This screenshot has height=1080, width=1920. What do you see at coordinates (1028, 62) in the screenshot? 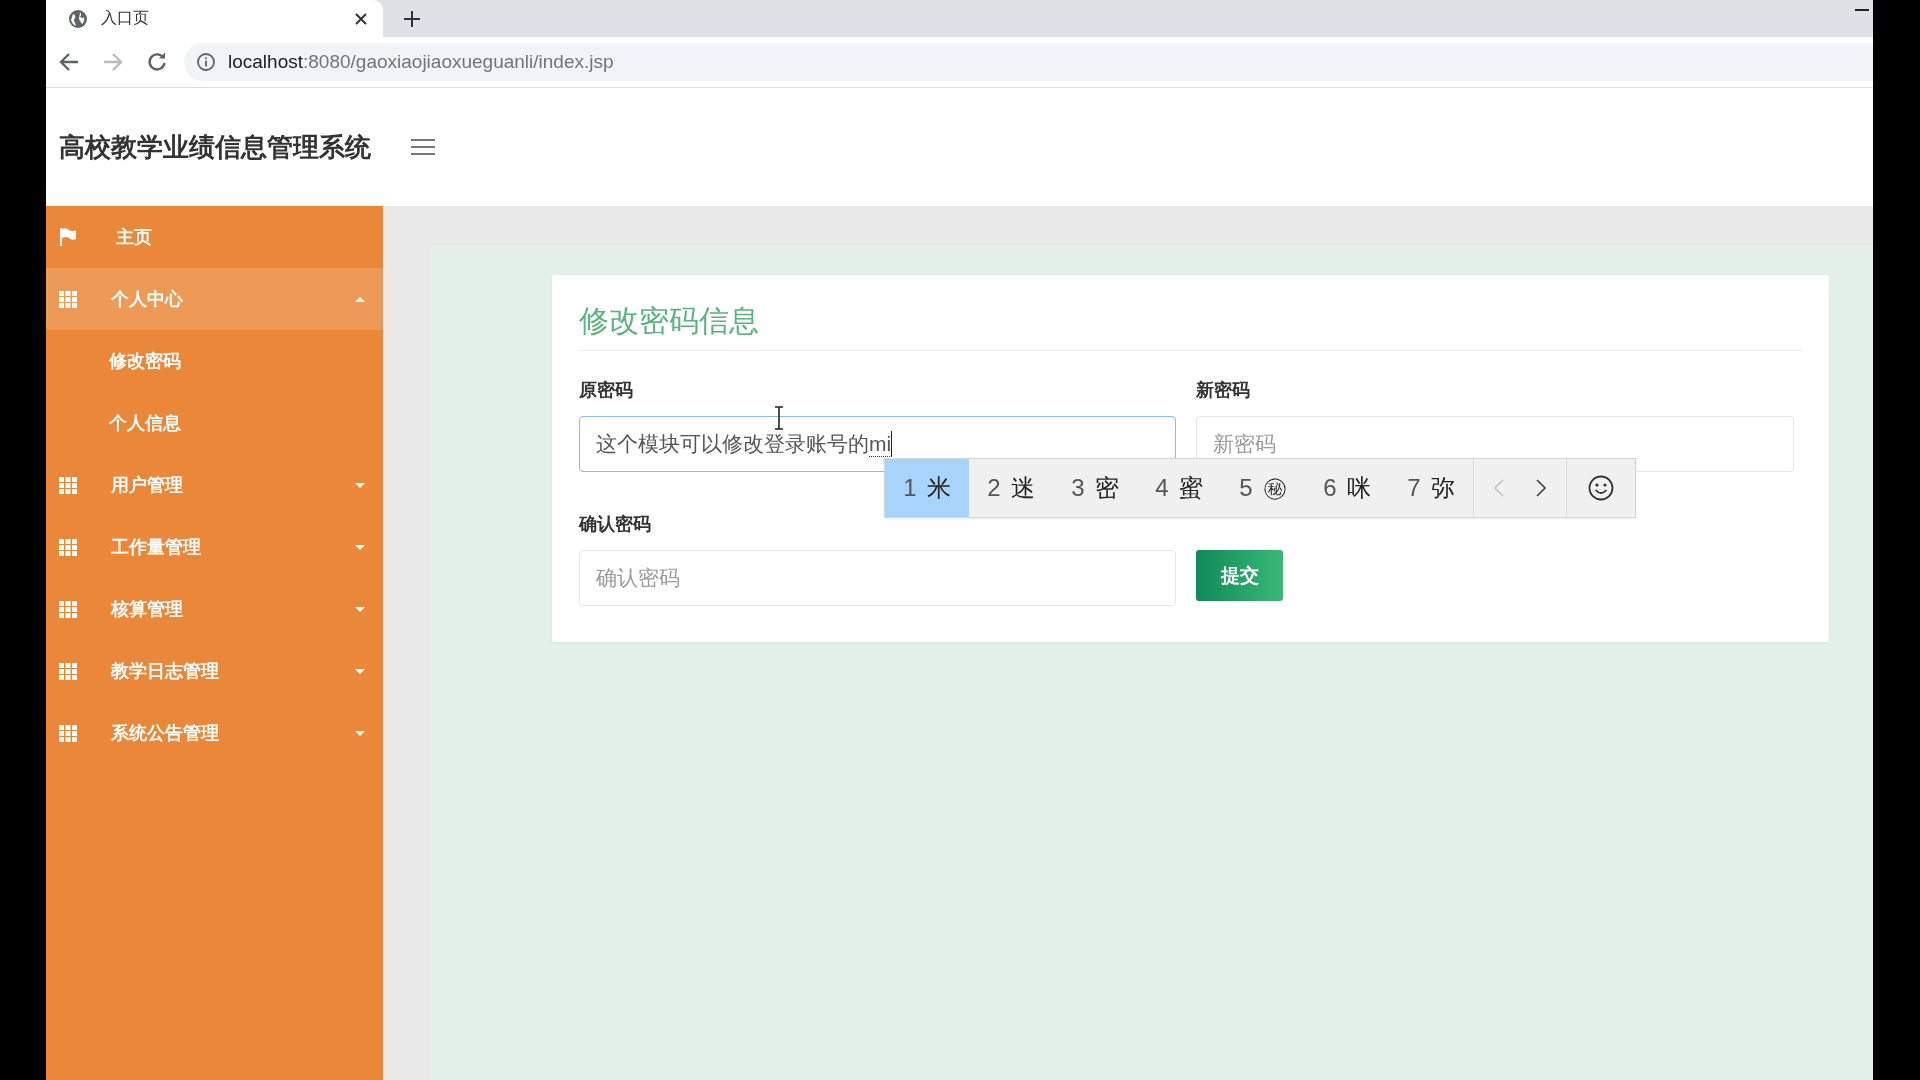
I see `address-bar: localhost:8080/gaoxiaojiaoxueguanli/index.jsp` at bounding box center [1028, 62].